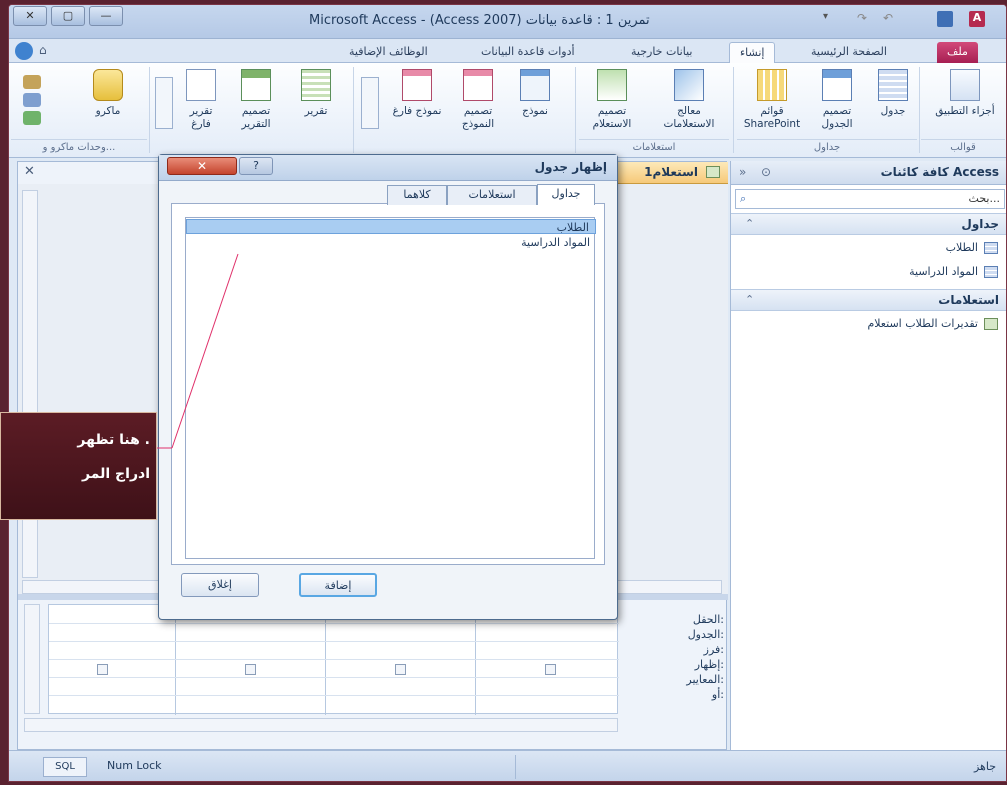 This screenshot has height=785, width=1007. Describe the element at coordinates (43, 50) in the screenshot. I see `minimize-ribbon-icon: ⌂` at that location.